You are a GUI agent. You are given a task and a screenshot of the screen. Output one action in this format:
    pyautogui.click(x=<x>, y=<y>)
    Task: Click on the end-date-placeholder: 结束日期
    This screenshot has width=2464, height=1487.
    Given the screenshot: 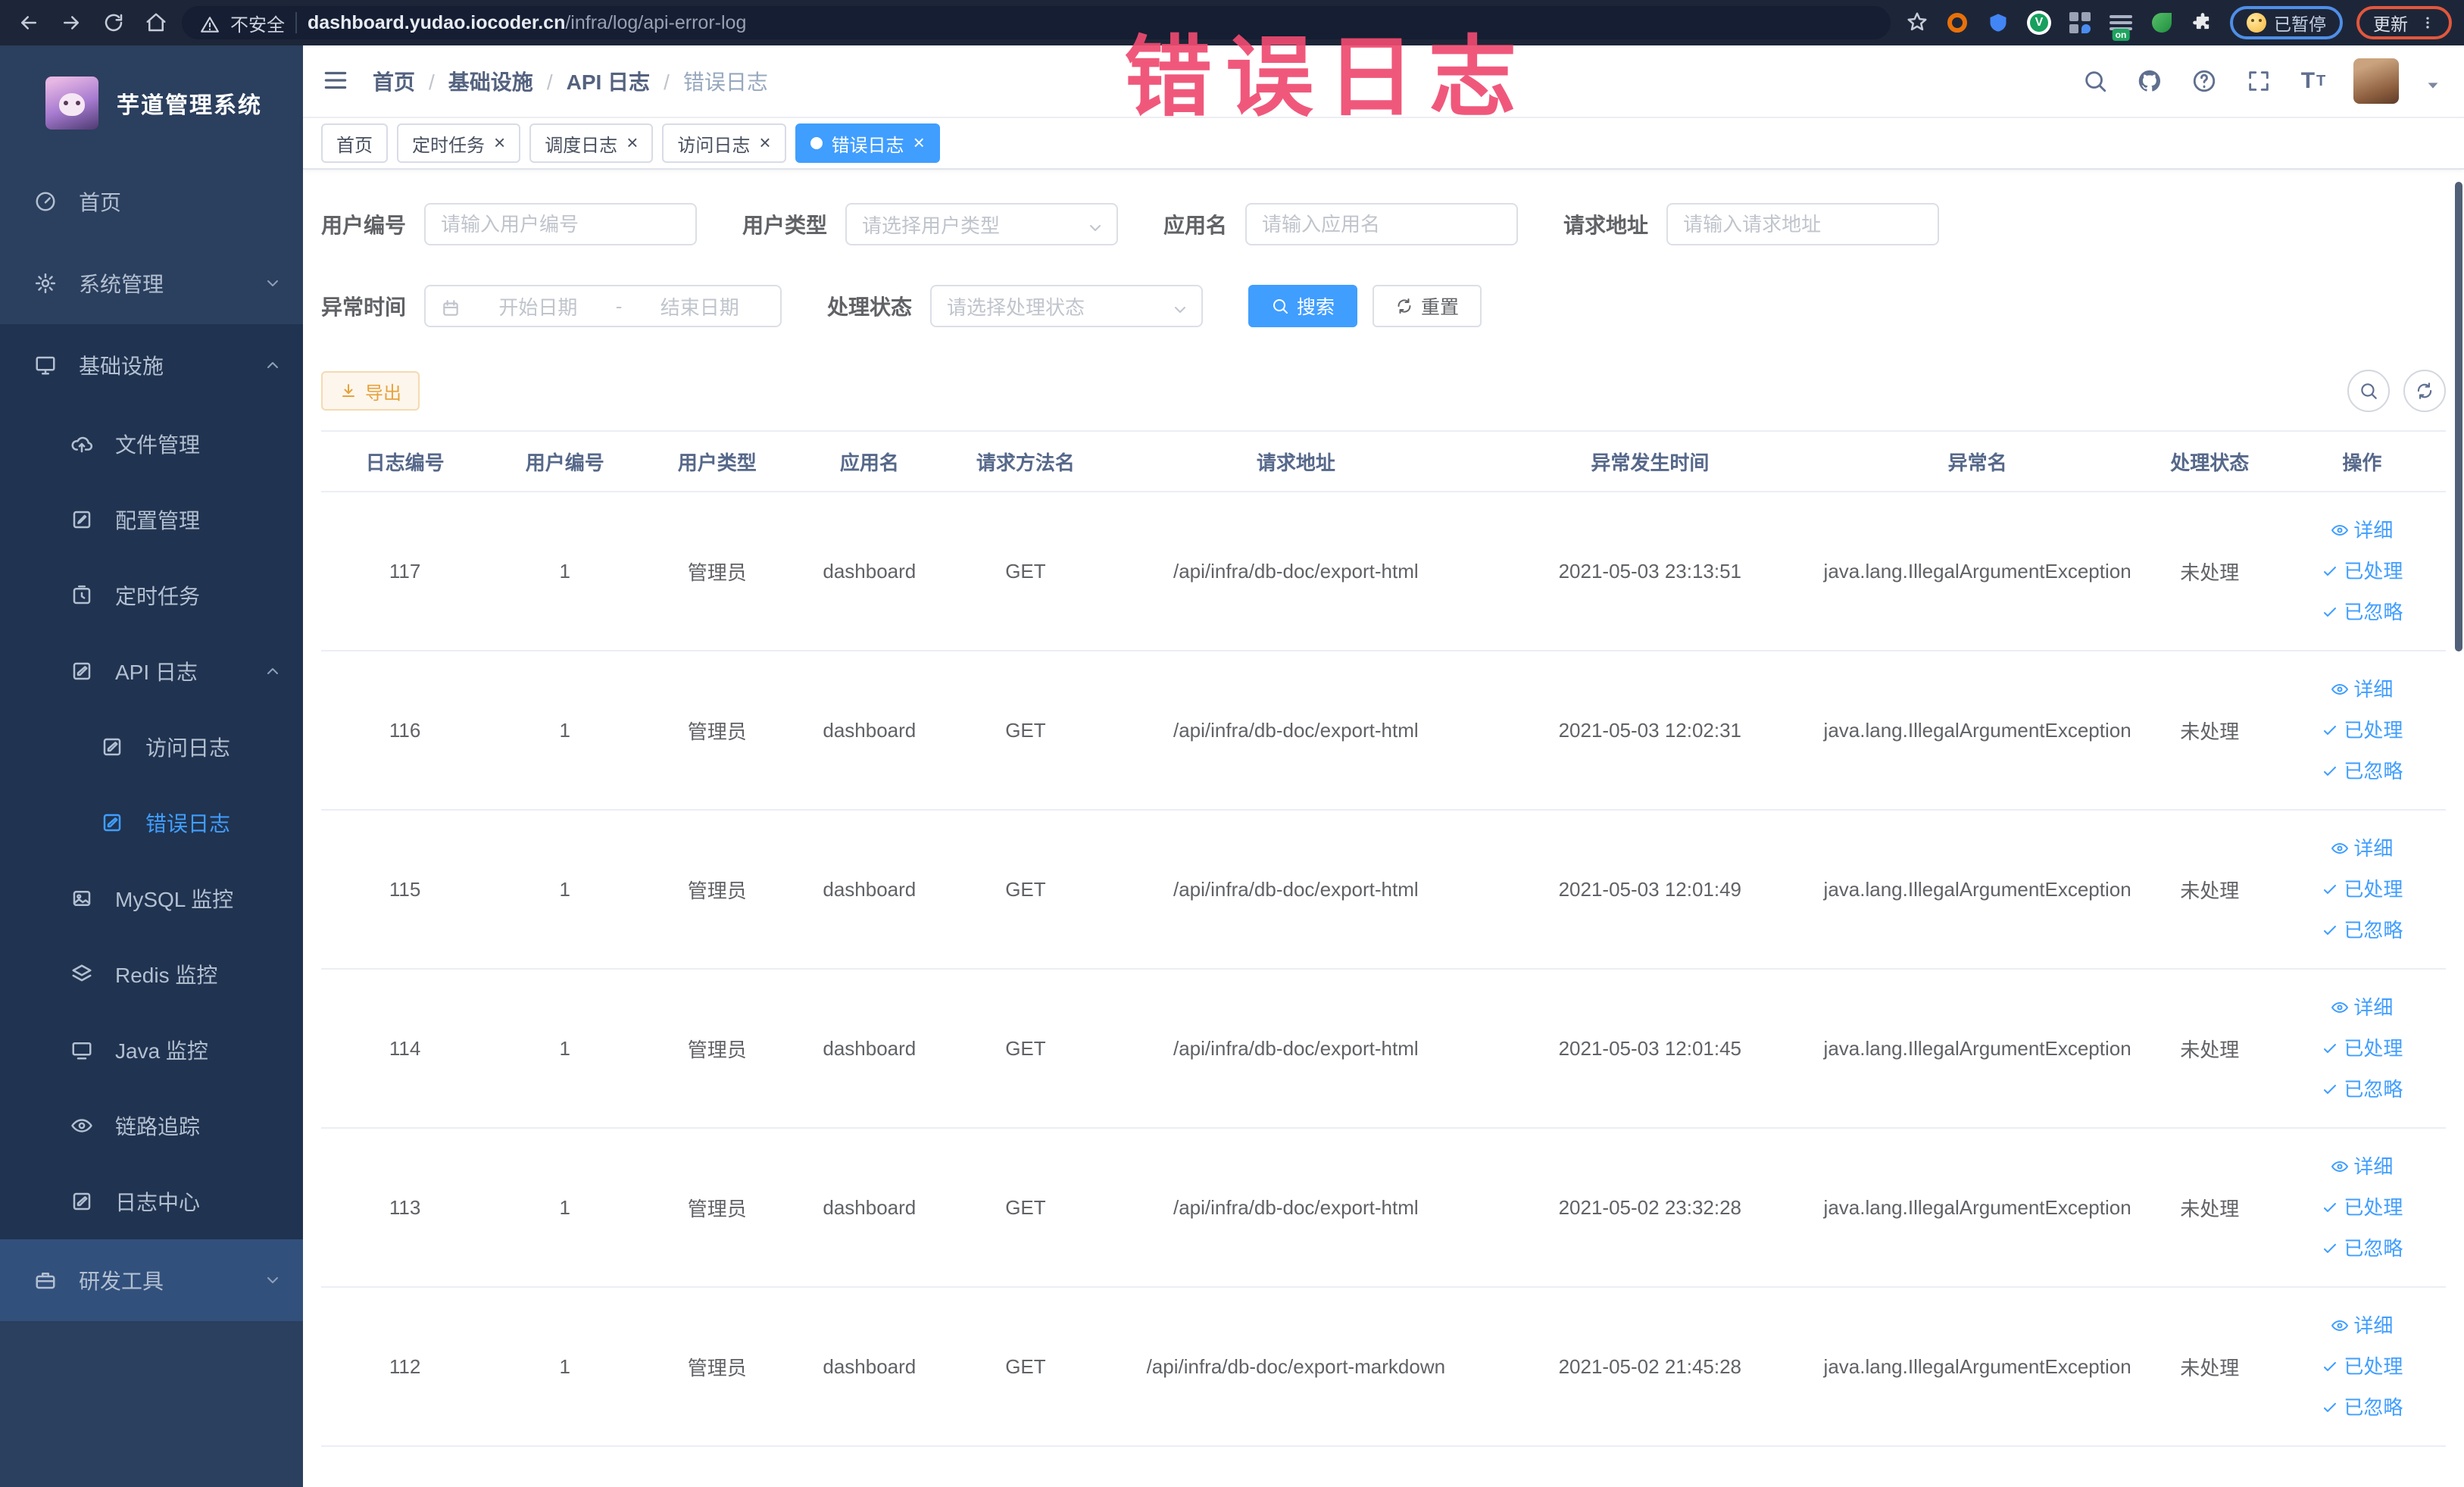 What is the action you would take?
    pyautogui.click(x=699, y=306)
    